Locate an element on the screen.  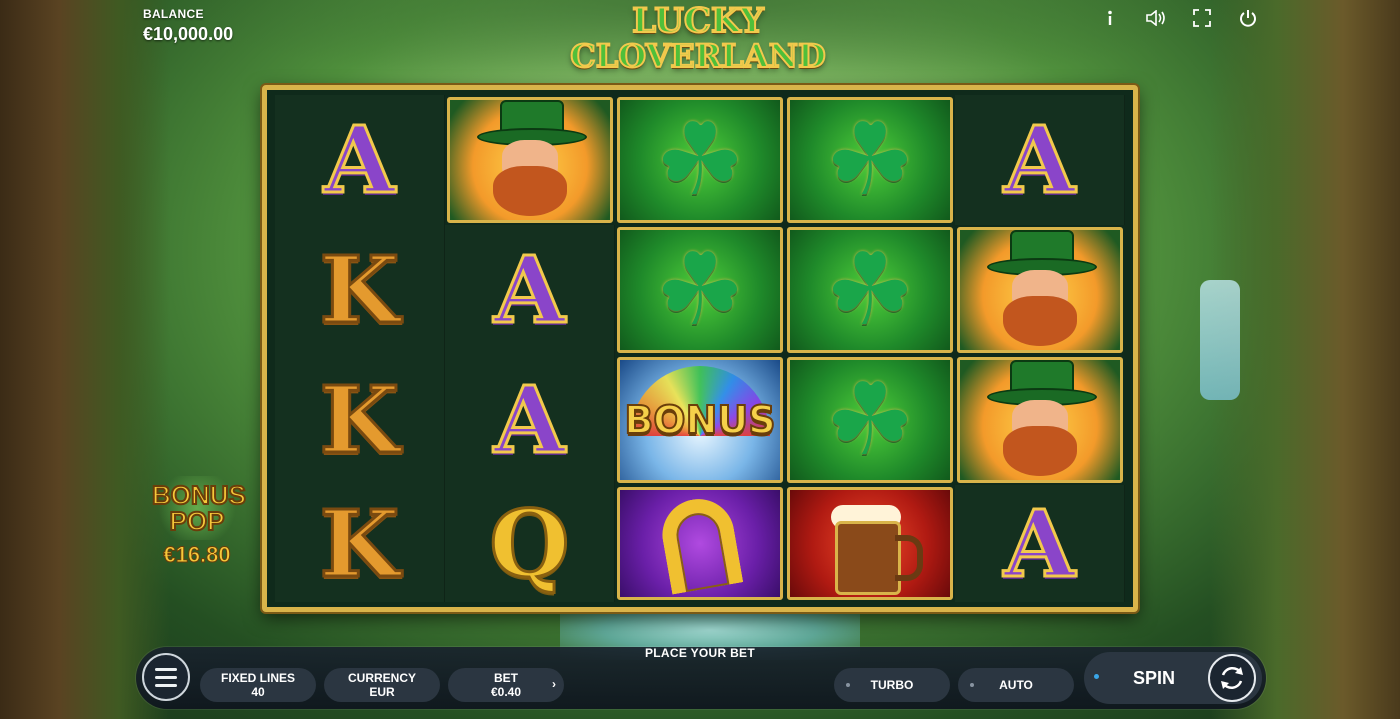
bet-selector: BET €0.40 is located at coordinates (506, 685).